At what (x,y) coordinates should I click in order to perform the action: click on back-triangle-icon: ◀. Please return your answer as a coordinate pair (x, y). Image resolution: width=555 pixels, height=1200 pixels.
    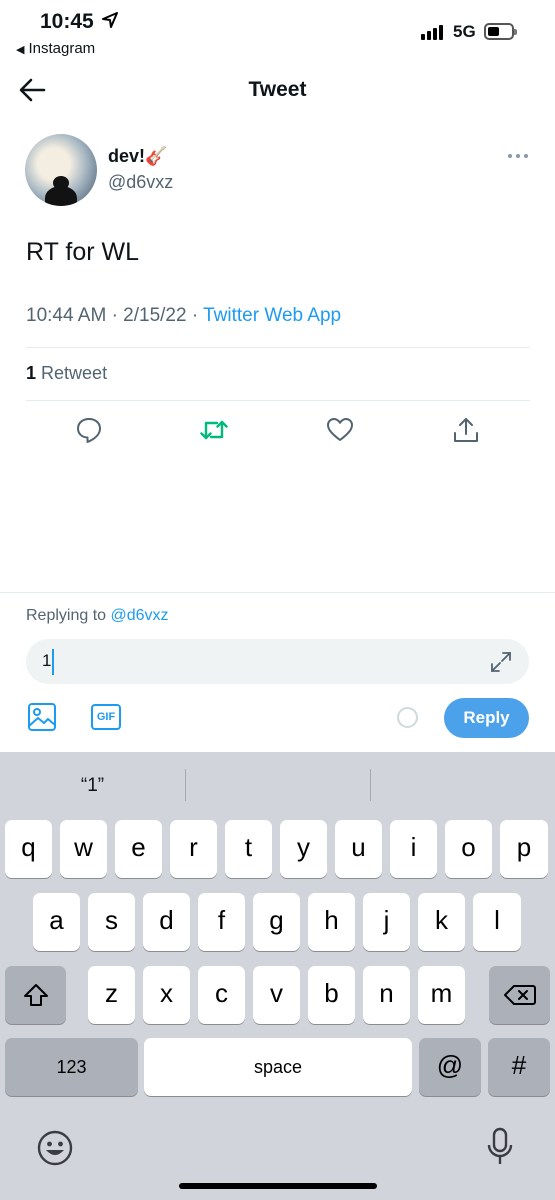
    Looking at the image, I should click on (20, 50).